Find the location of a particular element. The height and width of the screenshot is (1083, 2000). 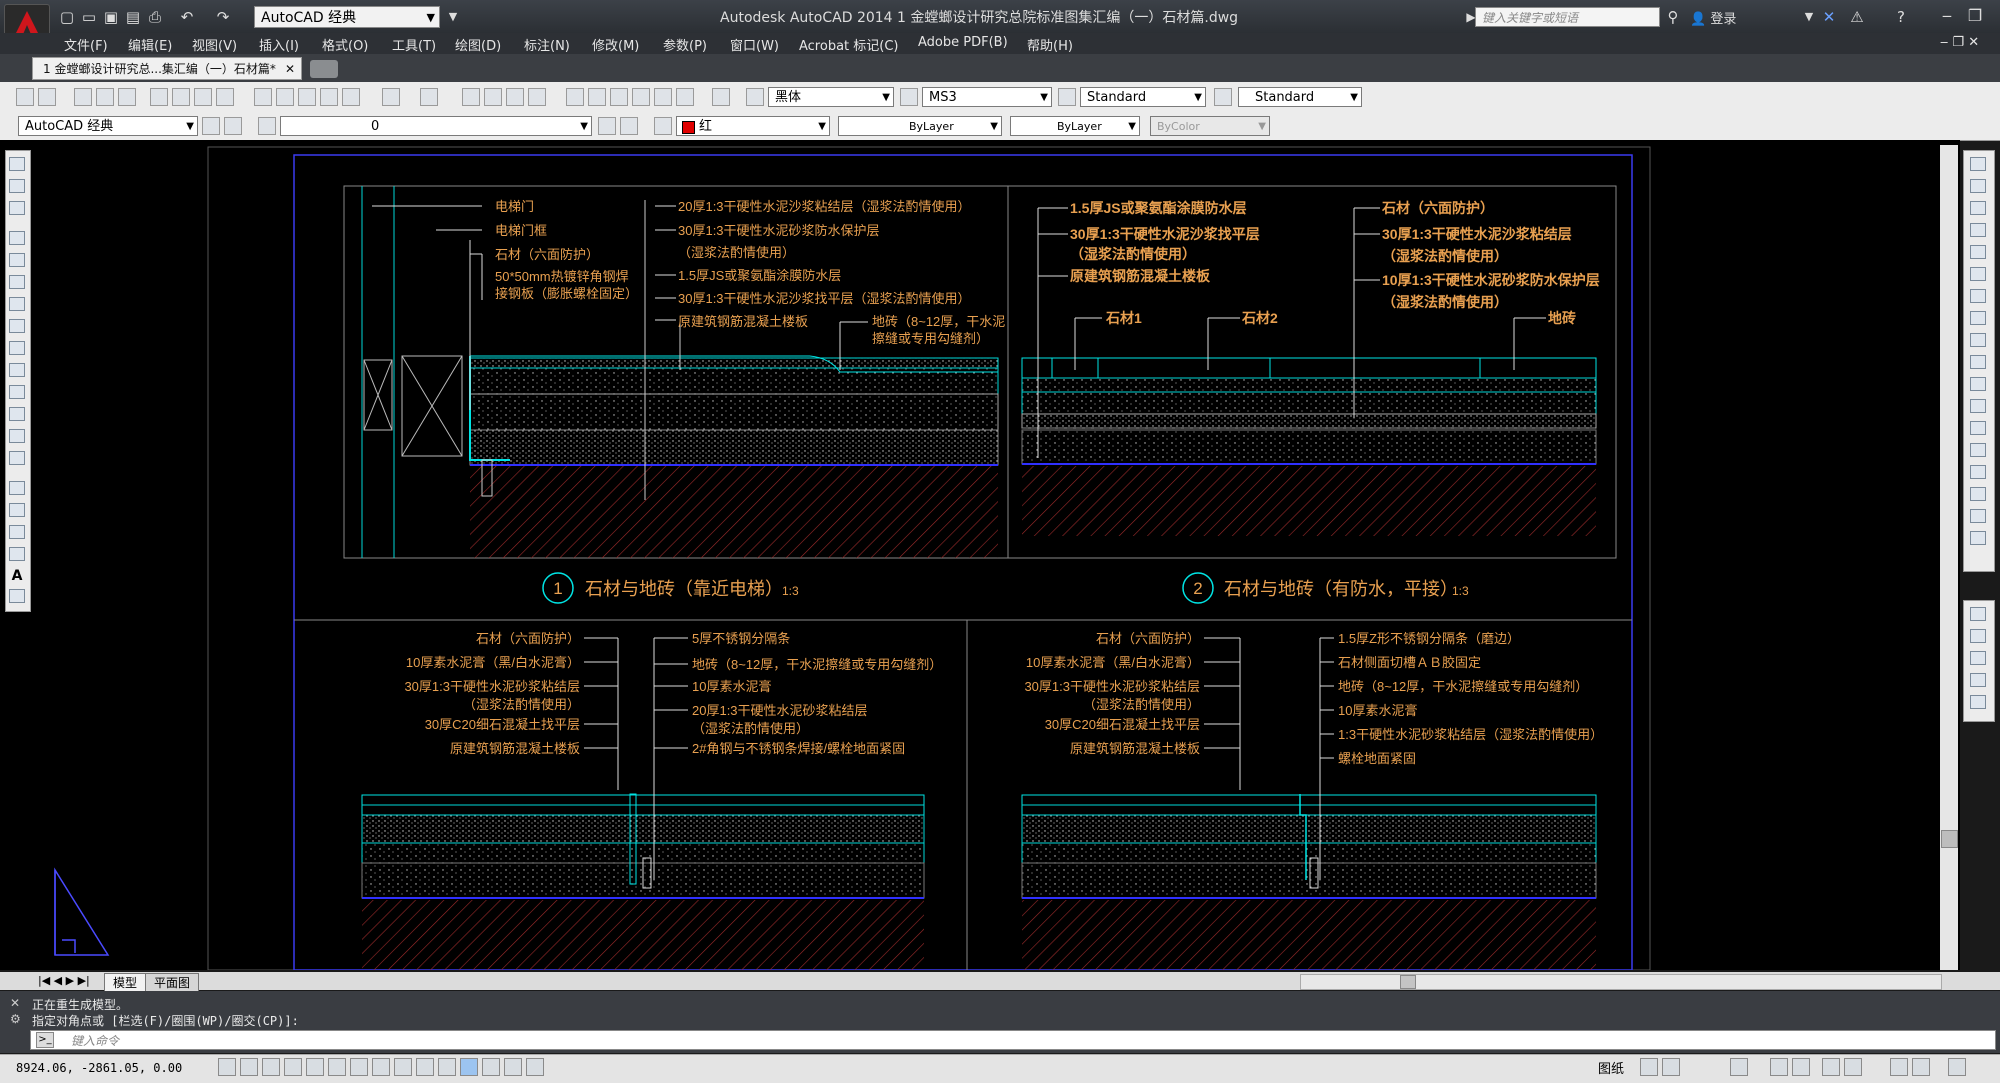

sheetset-icon is located at coordinates (641, 97).